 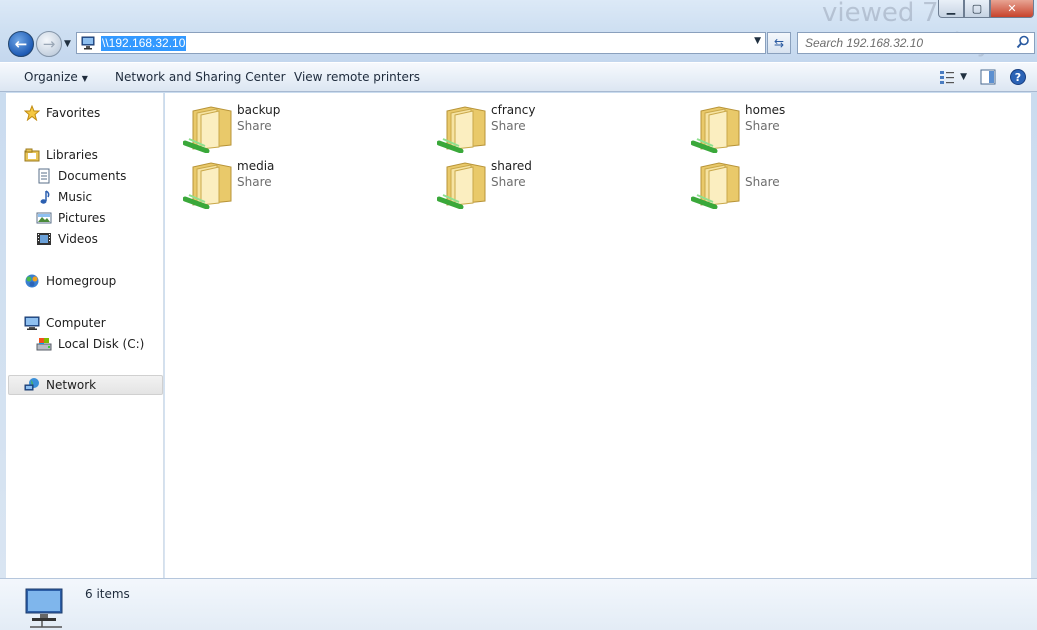 I want to click on sidebar-item-computer: Computer, so click(x=65, y=323).